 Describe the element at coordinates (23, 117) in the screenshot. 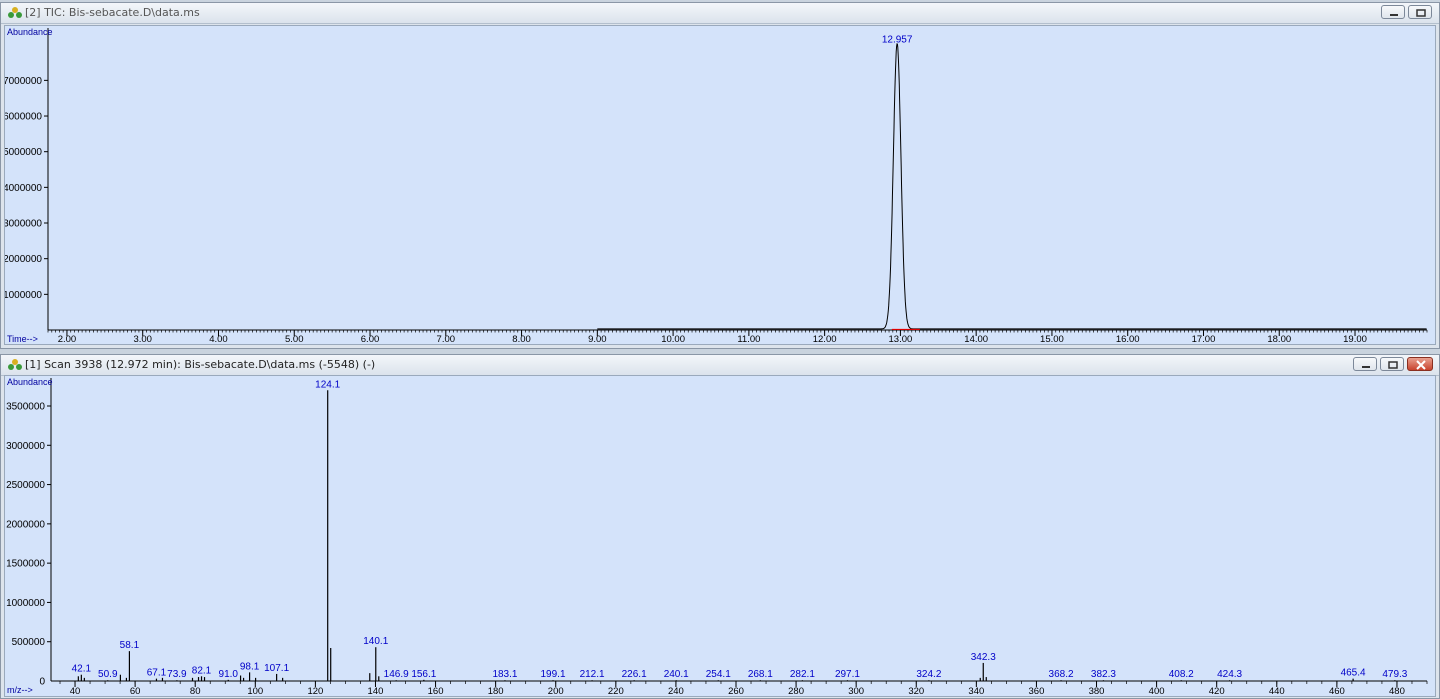

I see `y-tick-label: 6000000` at that location.